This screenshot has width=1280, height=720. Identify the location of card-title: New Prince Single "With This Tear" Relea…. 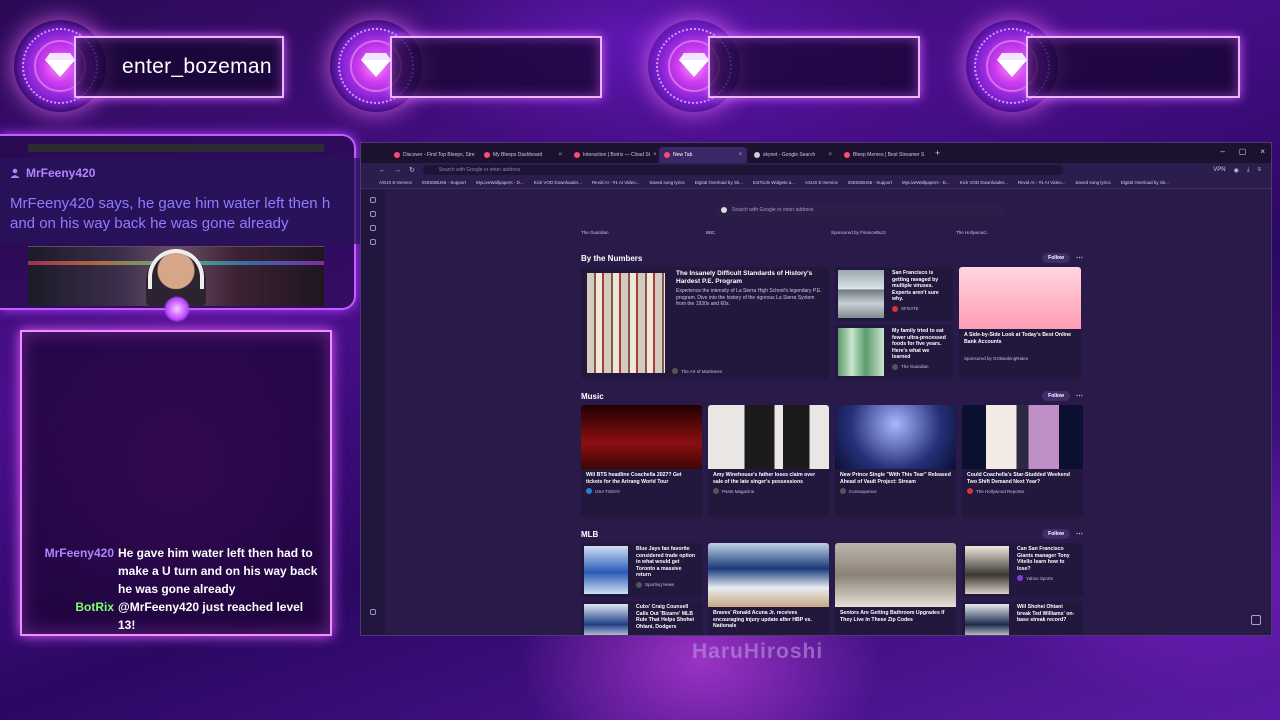
(895, 478).